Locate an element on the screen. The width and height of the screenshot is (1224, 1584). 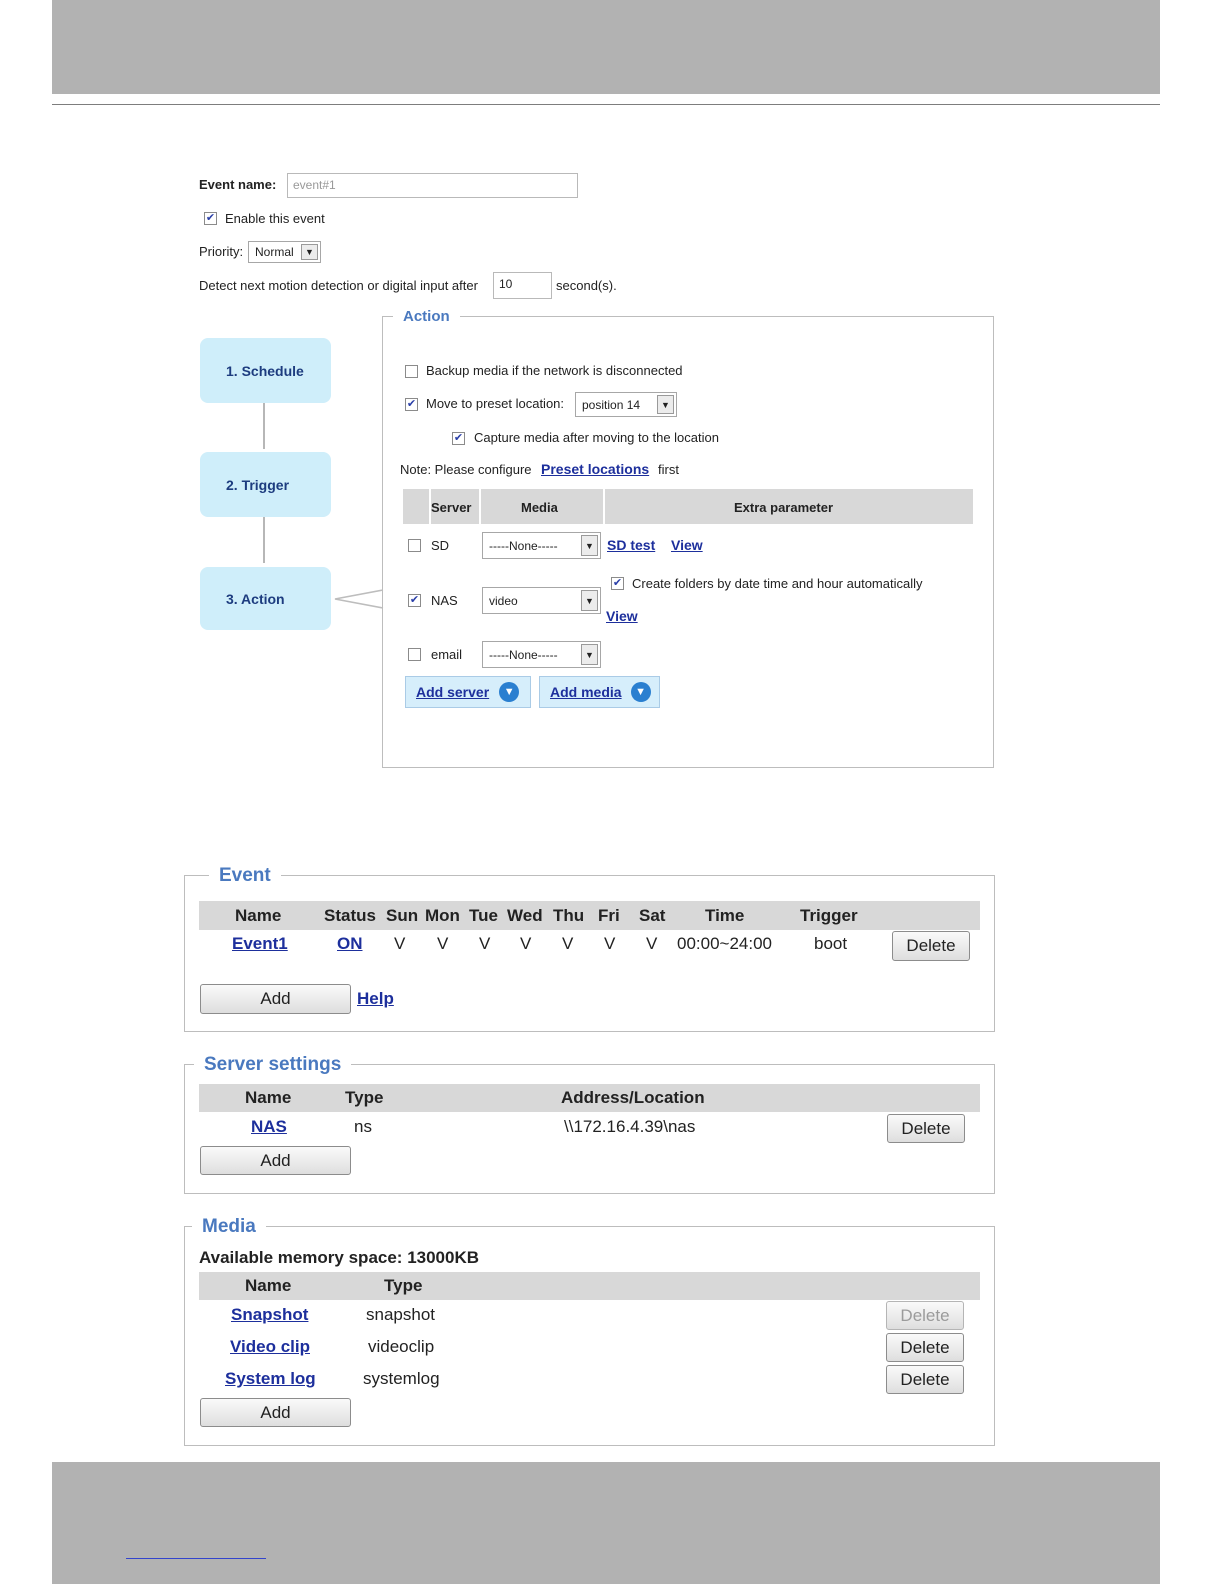
delete-event-button: Delete is located at coordinates (931, 946).